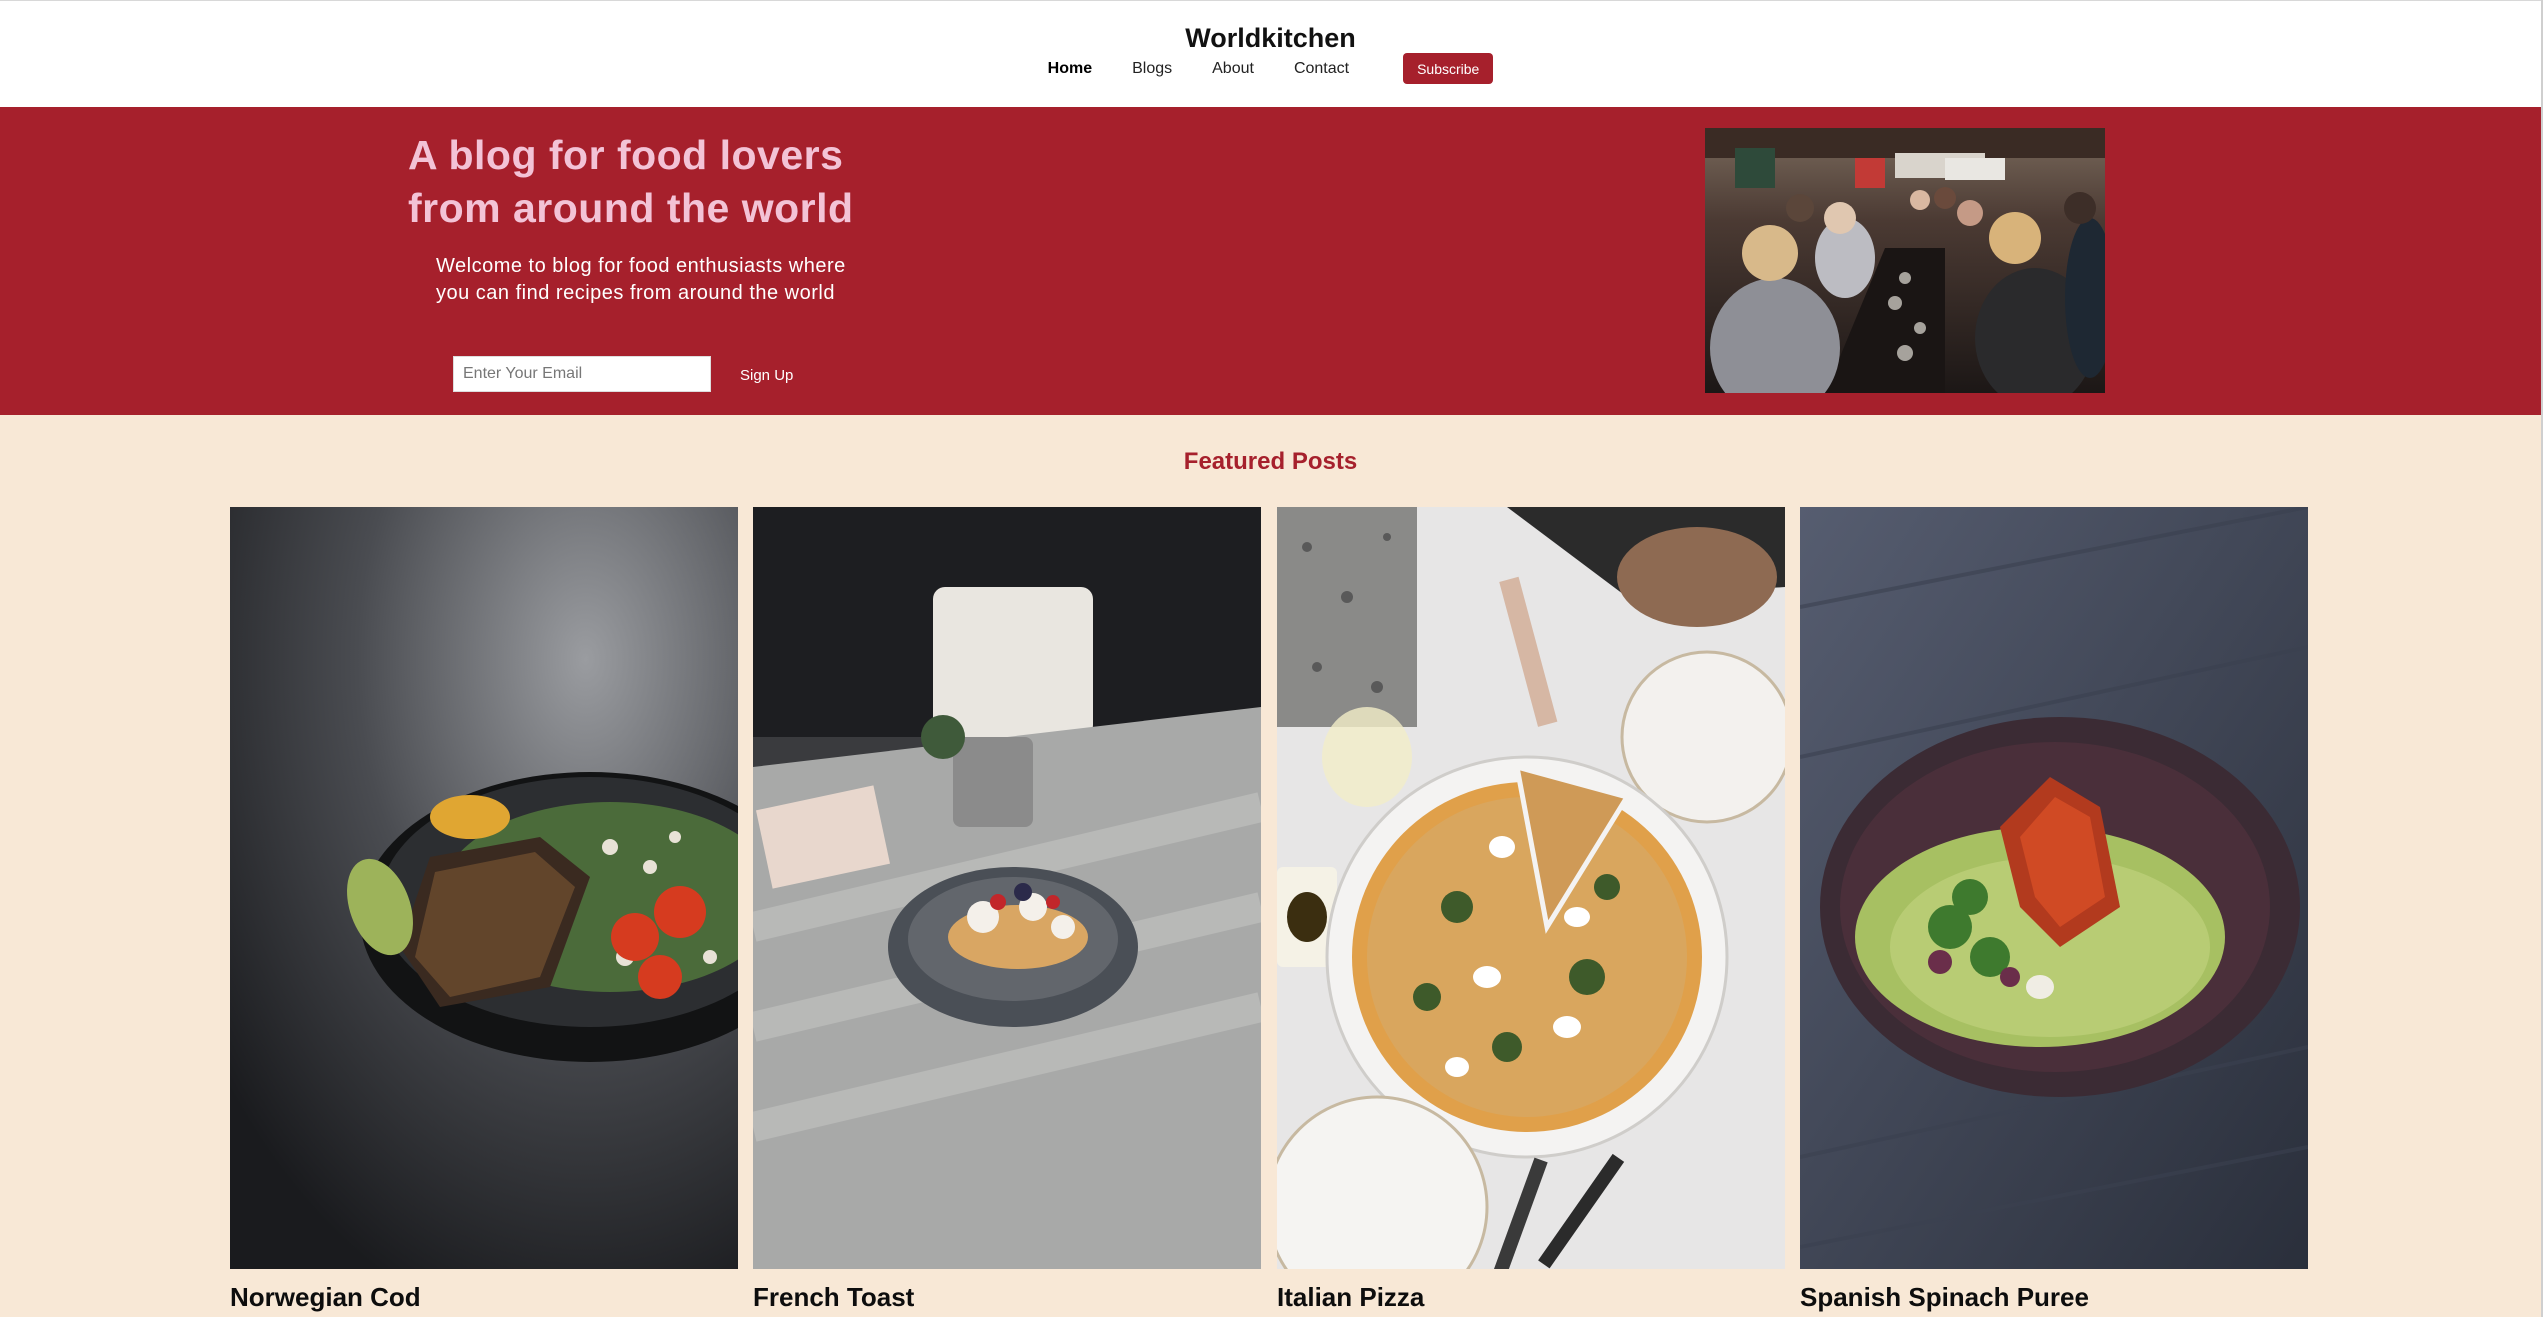 Image resolution: width=2543 pixels, height=1317 pixels. I want to click on pizza-overhead-image, so click(1531, 888).